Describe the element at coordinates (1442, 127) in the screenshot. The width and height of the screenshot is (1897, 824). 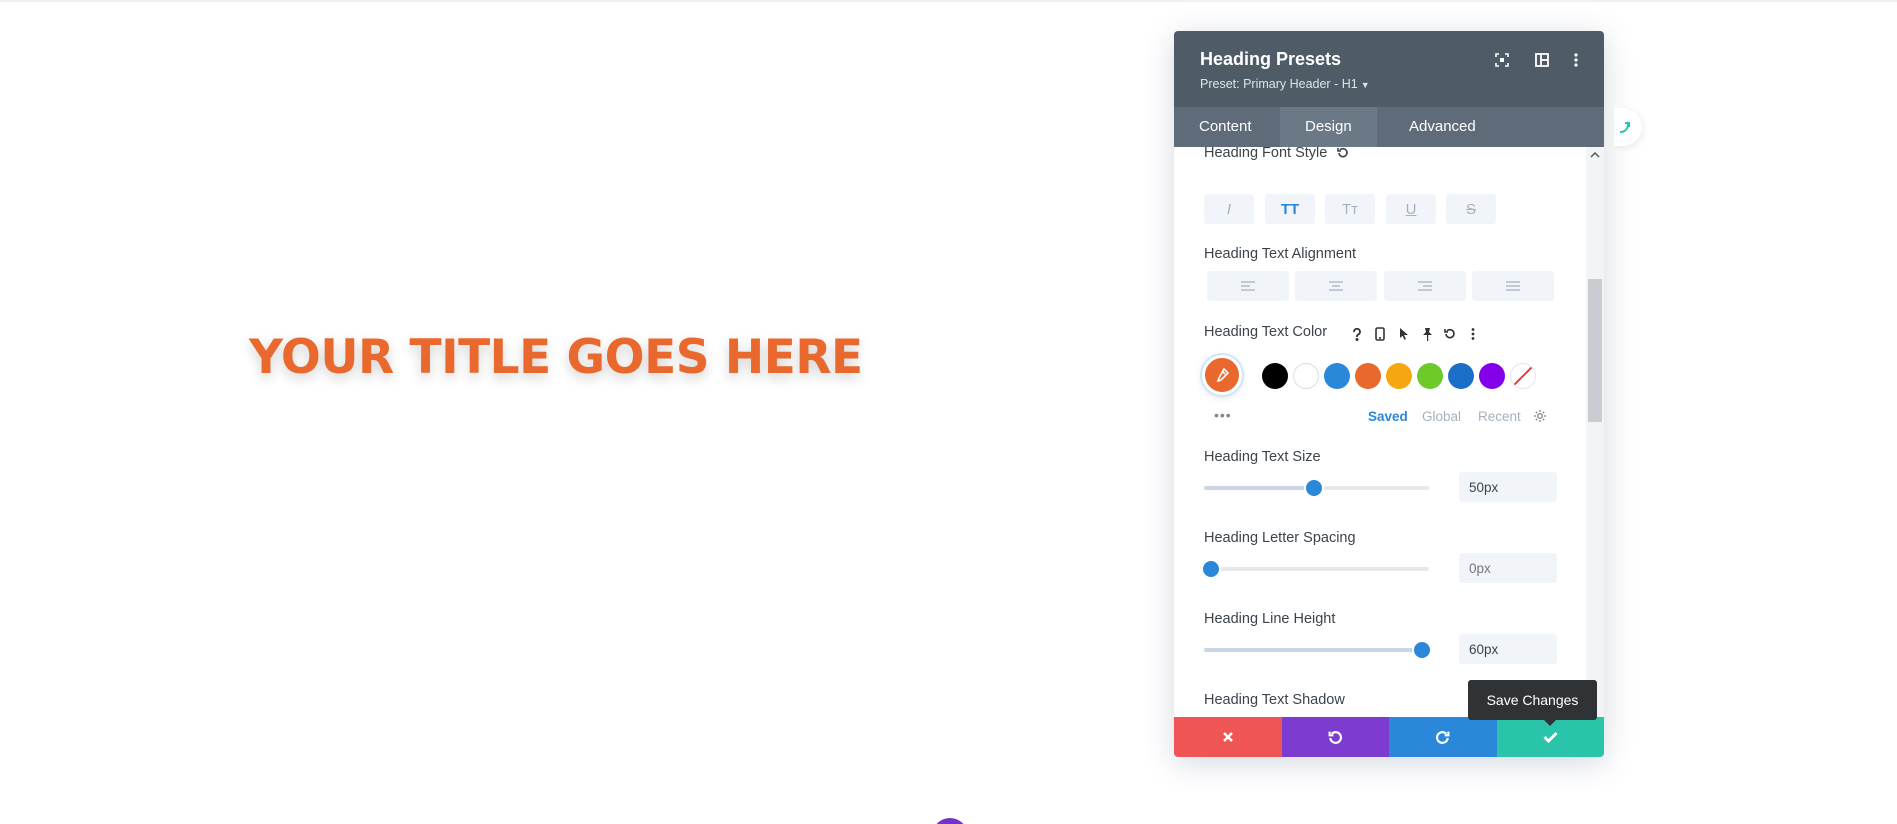
I see `tab-advanced: Advanced` at that location.